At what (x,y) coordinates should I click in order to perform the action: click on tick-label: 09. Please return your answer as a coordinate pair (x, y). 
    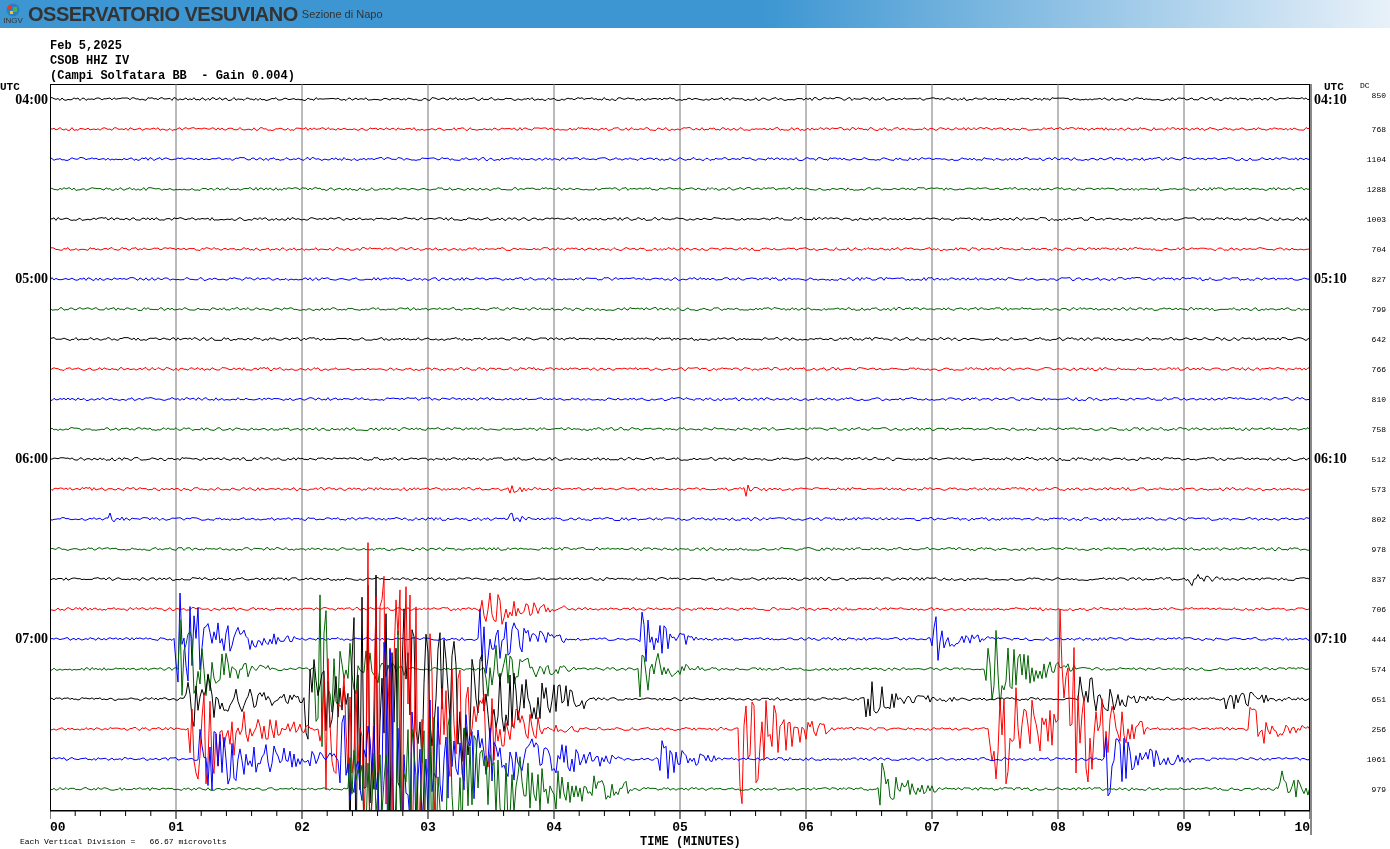
    Looking at the image, I should click on (1184, 827).